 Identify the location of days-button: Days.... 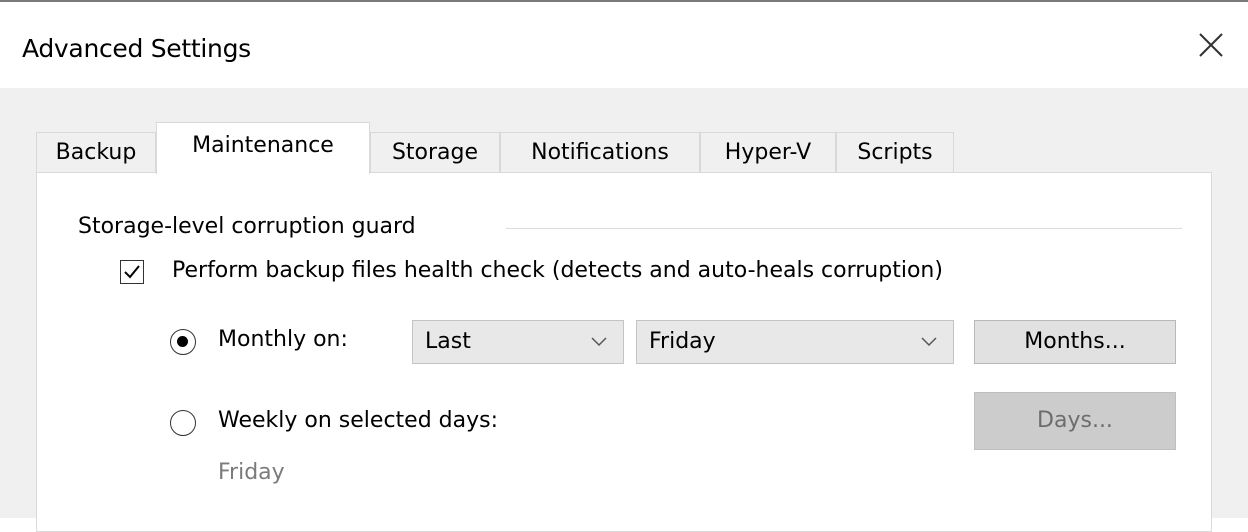
(1075, 421).